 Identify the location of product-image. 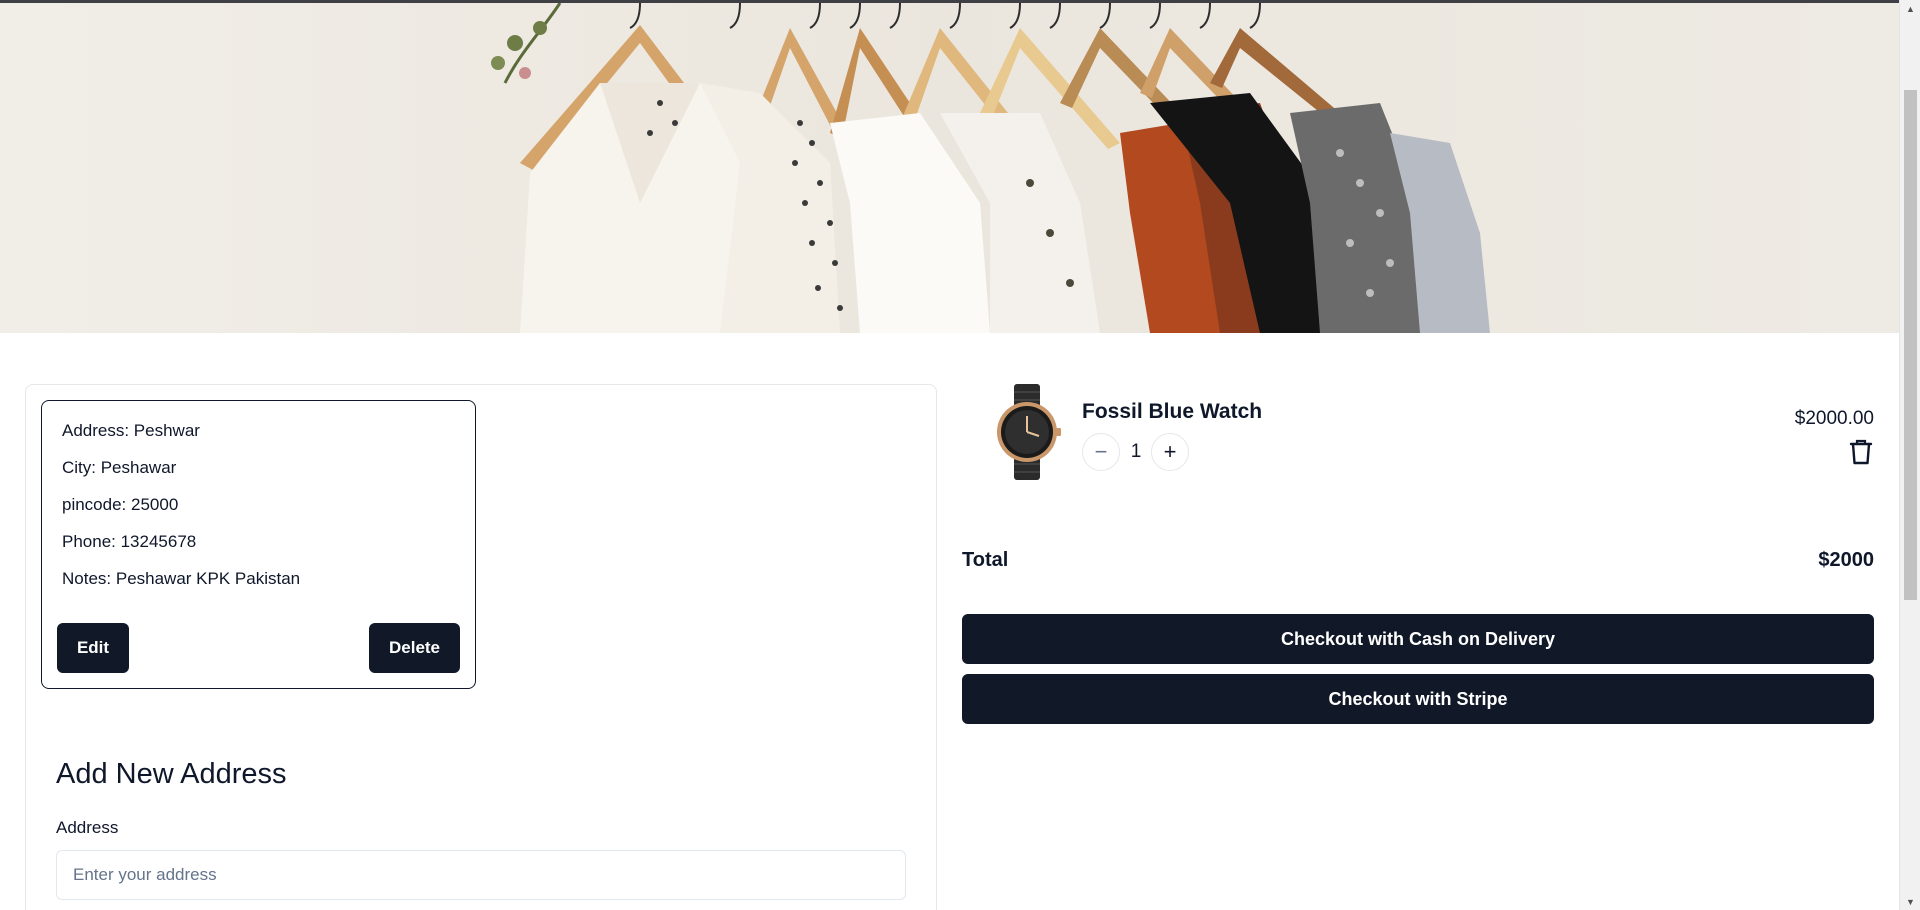
(1027, 432).